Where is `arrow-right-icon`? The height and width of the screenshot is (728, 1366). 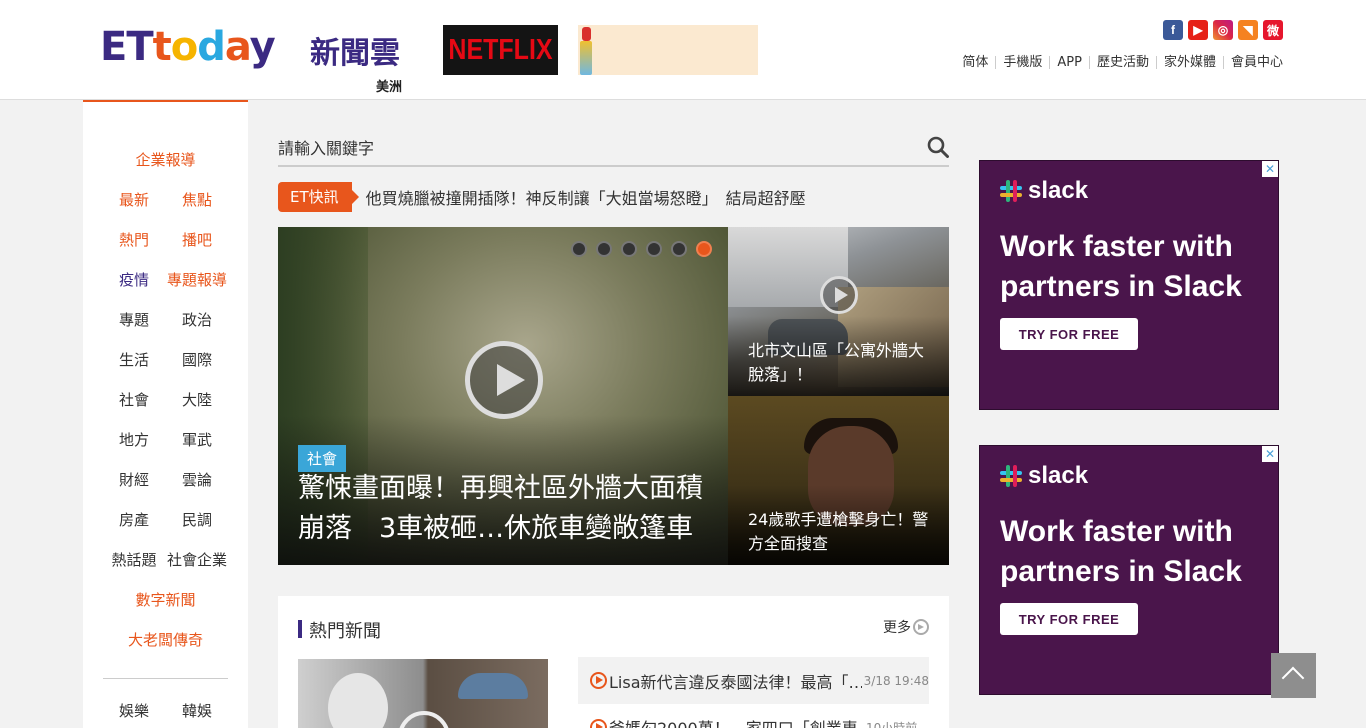 arrow-right-icon is located at coordinates (921, 627).